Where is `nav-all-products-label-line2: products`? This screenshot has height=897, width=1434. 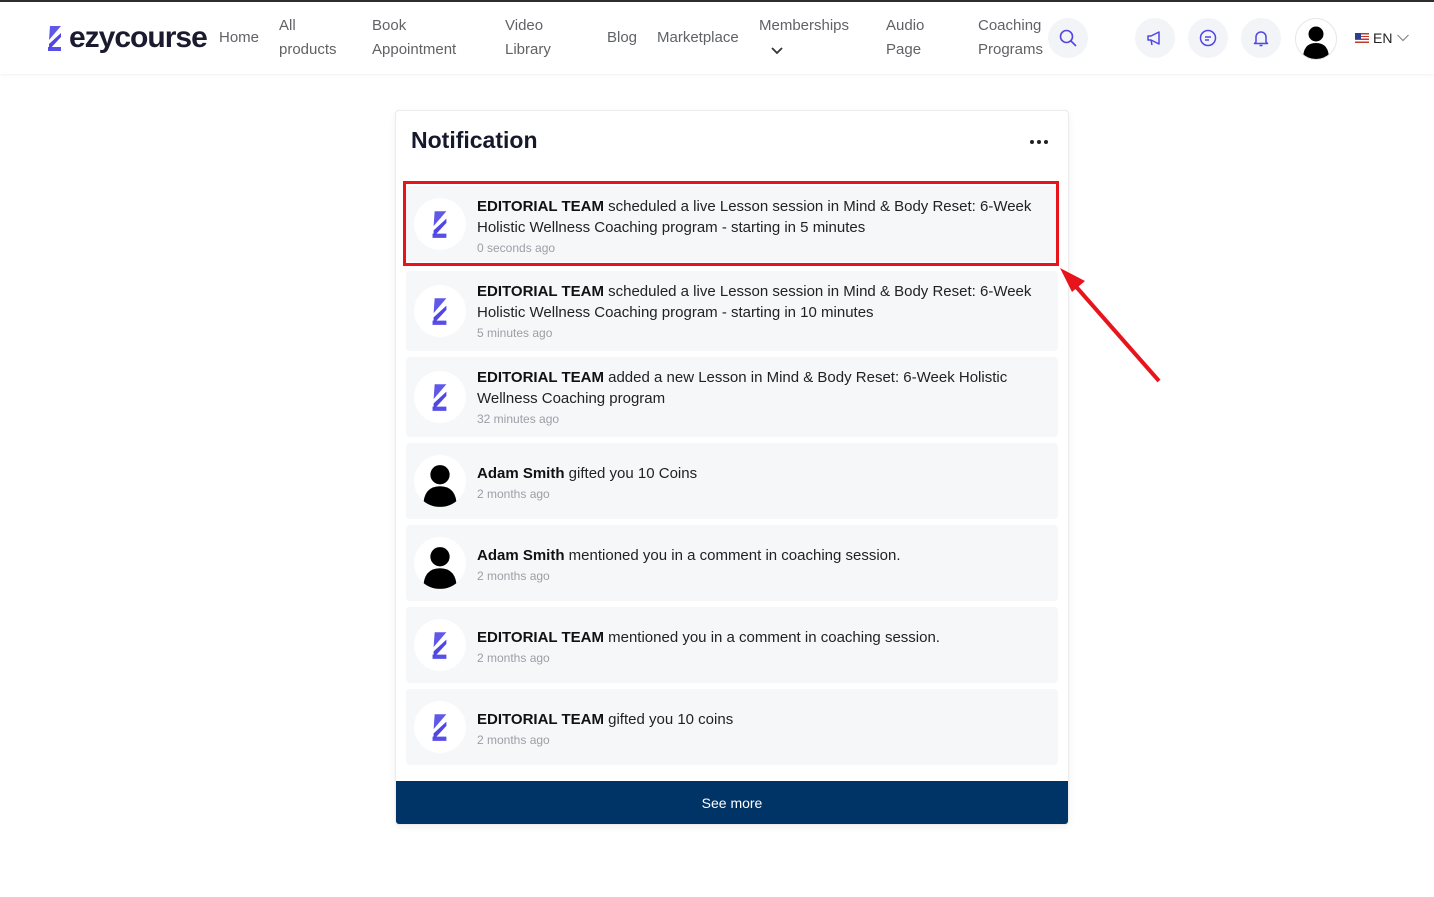 nav-all-products-label-line2: products is located at coordinates (308, 49).